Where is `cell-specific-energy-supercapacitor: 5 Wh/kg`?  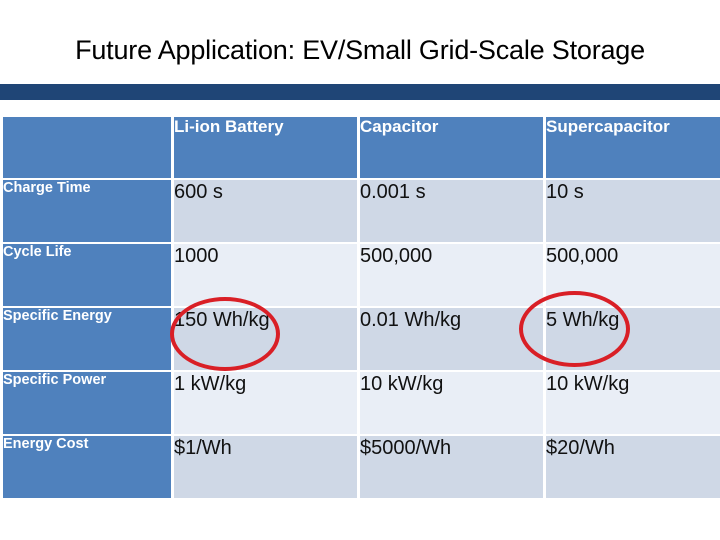 cell-specific-energy-supercapacitor: 5 Wh/kg is located at coordinates (633, 339).